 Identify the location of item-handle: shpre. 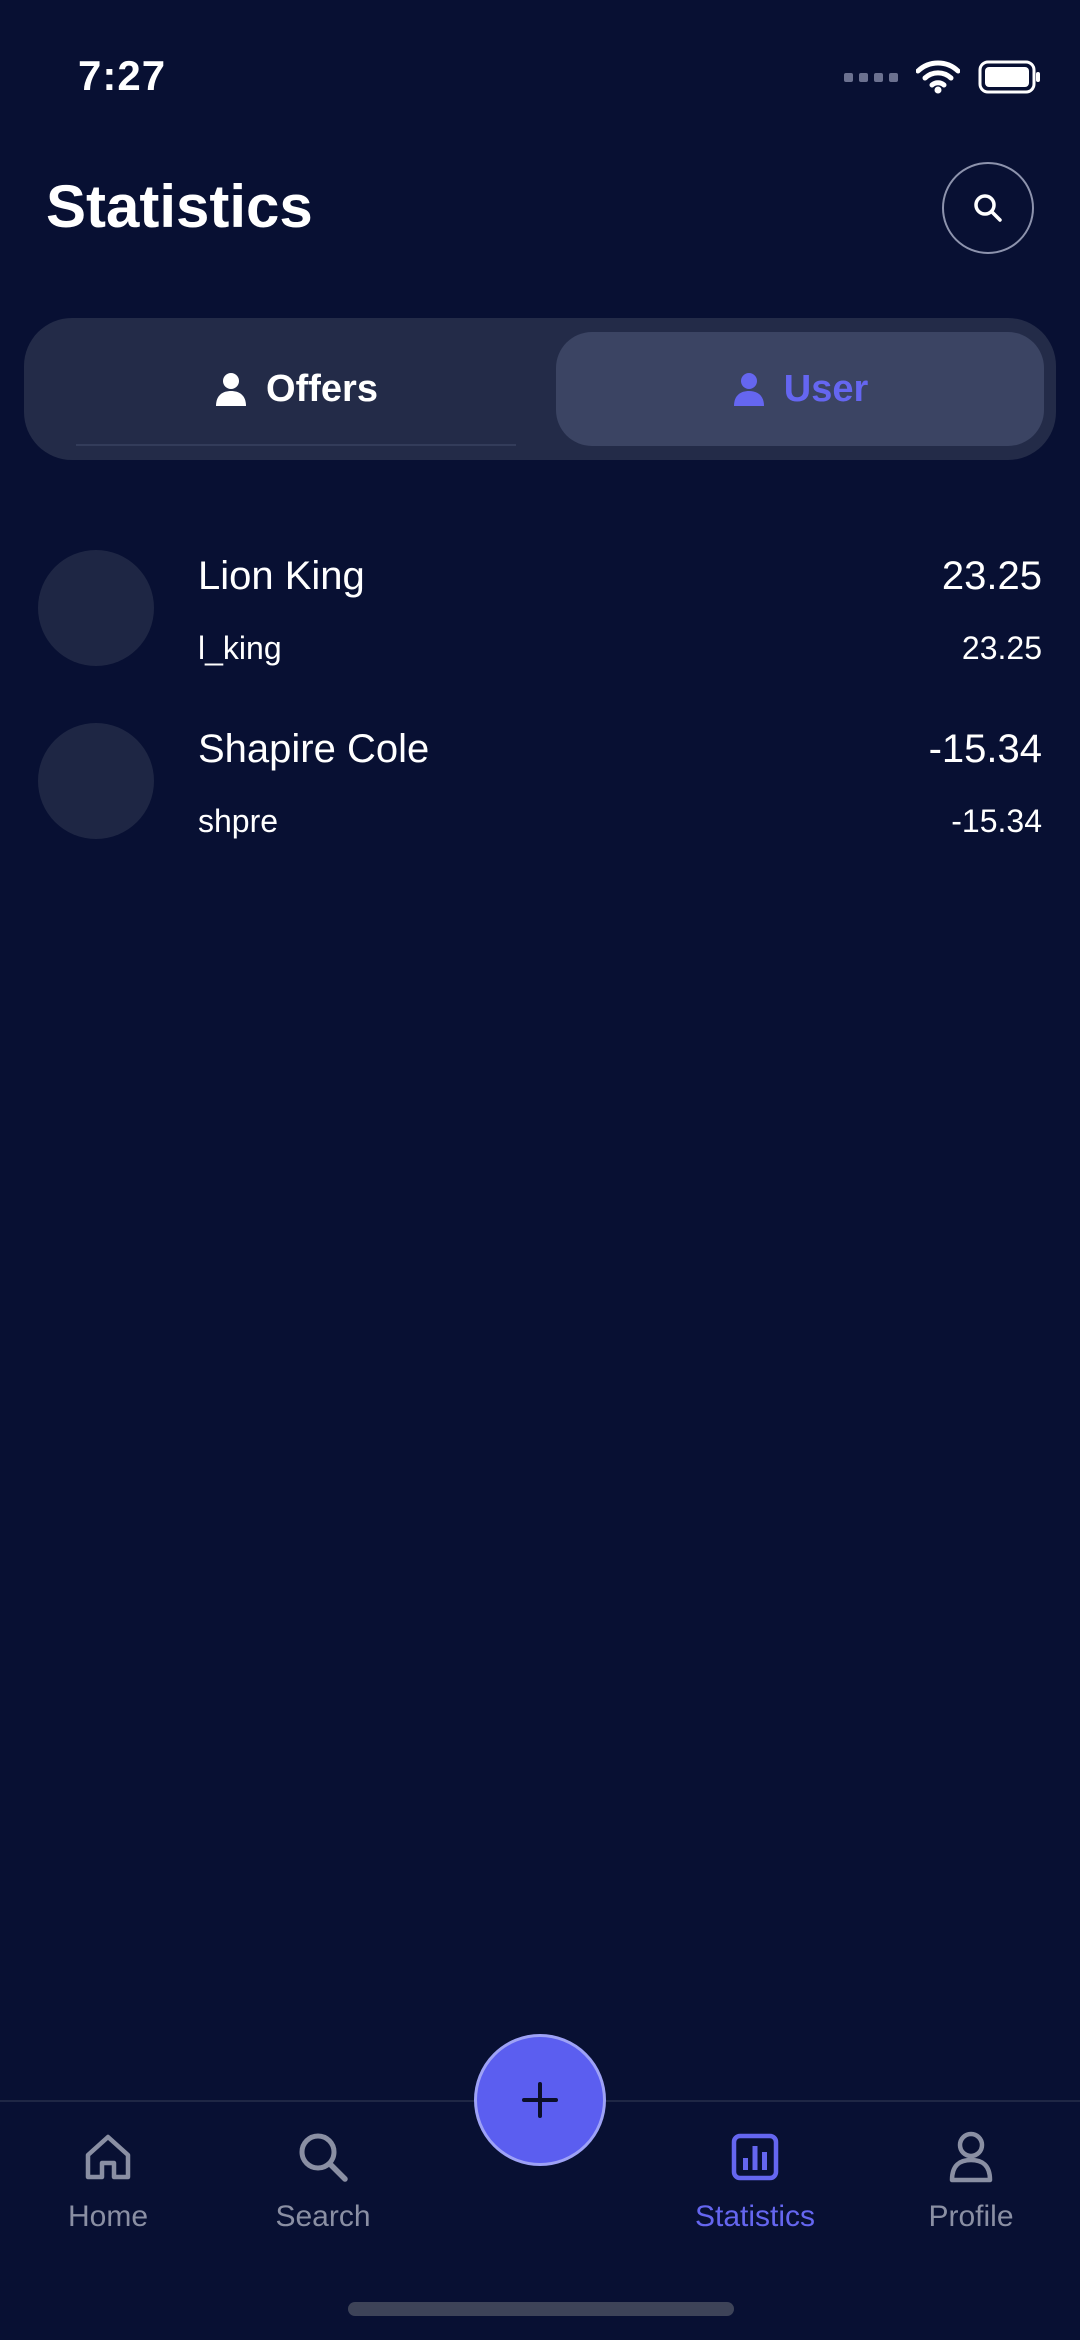
(238, 821).